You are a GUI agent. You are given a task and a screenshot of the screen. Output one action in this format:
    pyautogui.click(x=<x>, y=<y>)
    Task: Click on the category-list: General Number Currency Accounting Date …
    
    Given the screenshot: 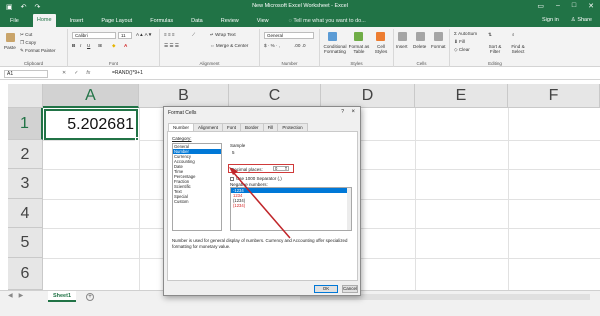 What is the action you would take?
    pyautogui.click(x=197, y=187)
    